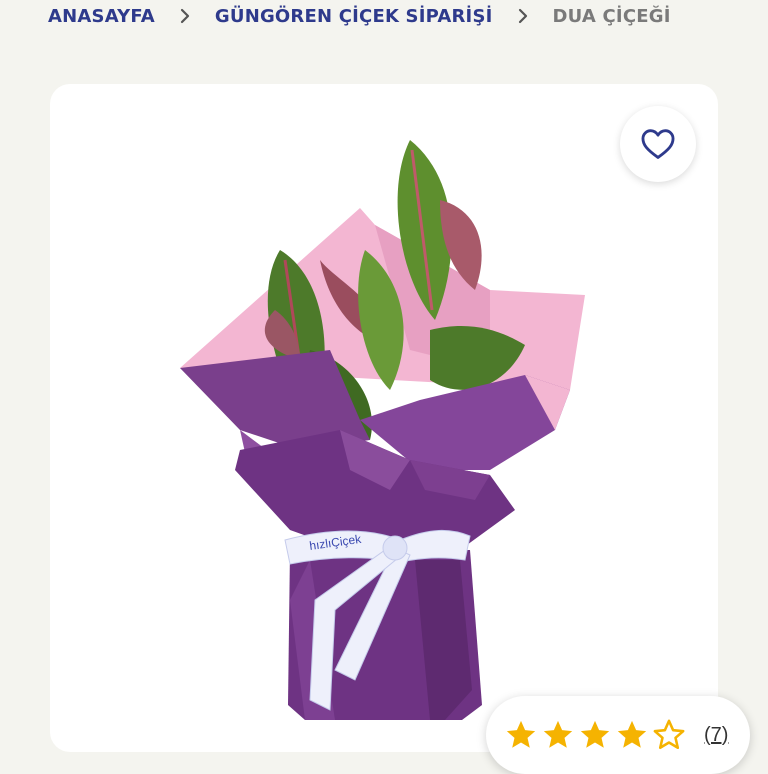 This screenshot has height=774, width=768. What do you see at coordinates (611, 16) in the screenshot?
I see `breadcrumb-current: DUA ÇİÇEĞİ` at bounding box center [611, 16].